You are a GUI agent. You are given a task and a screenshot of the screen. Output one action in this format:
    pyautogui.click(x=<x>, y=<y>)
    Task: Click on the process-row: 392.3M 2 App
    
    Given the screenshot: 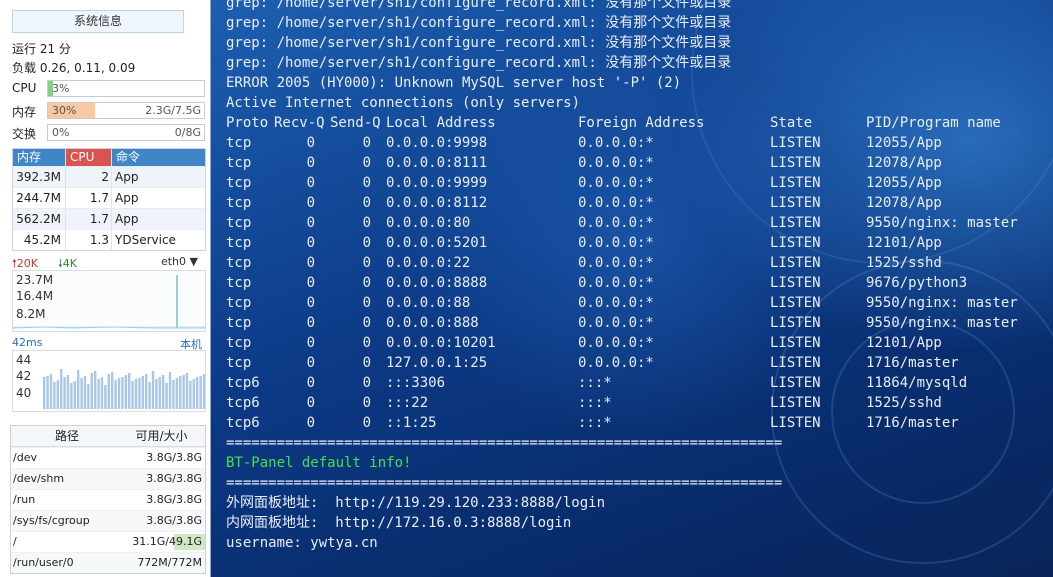 What is the action you would take?
    pyautogui.click(x=109, y=176)
    